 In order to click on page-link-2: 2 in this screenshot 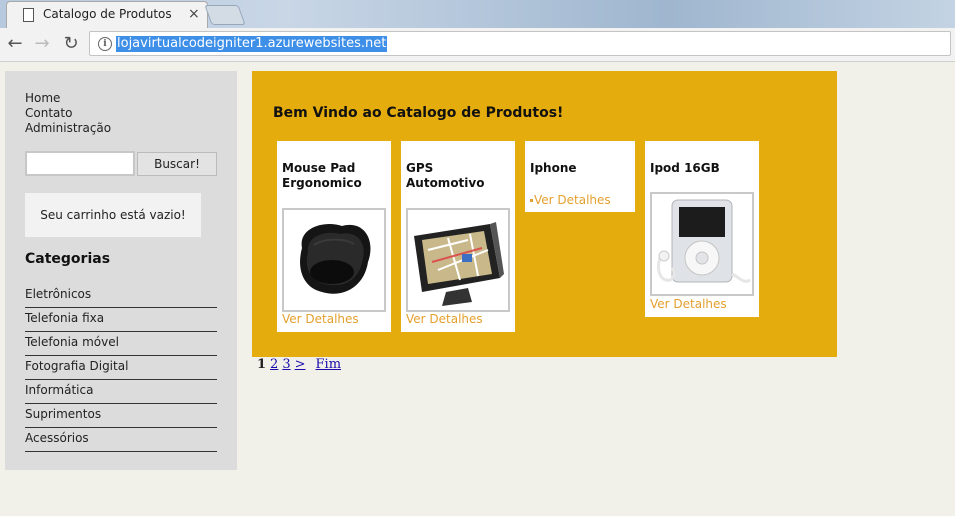, I will do `click(274, 364)`.